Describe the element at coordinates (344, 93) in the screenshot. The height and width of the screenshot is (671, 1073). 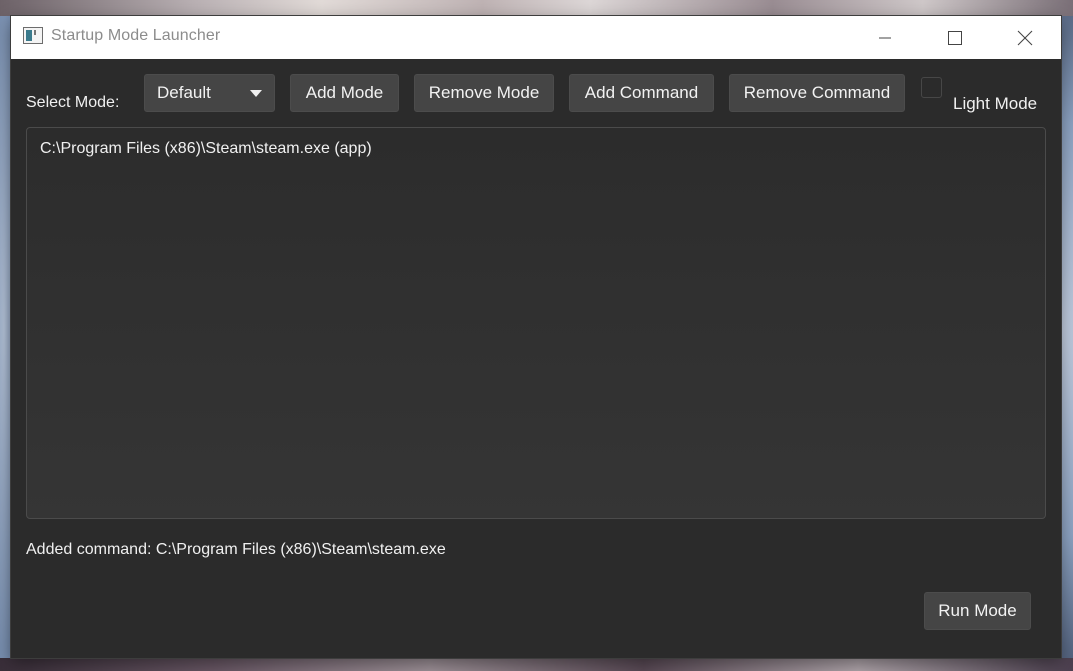
I see `add-mode-button: Add Mode` at that location.